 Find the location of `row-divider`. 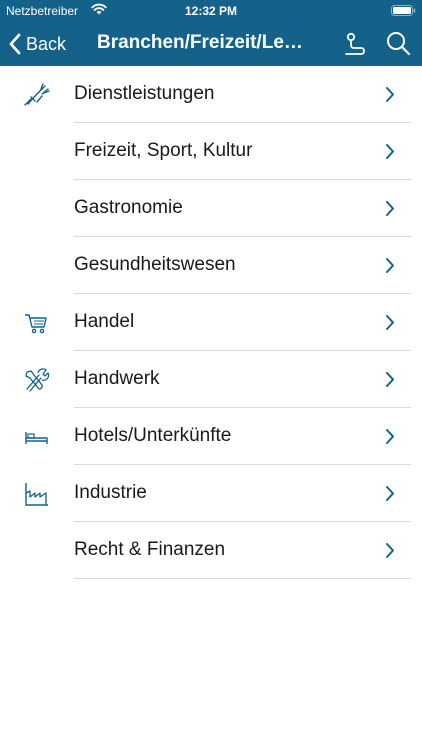

row-divider is located at coordinates (242, 578).